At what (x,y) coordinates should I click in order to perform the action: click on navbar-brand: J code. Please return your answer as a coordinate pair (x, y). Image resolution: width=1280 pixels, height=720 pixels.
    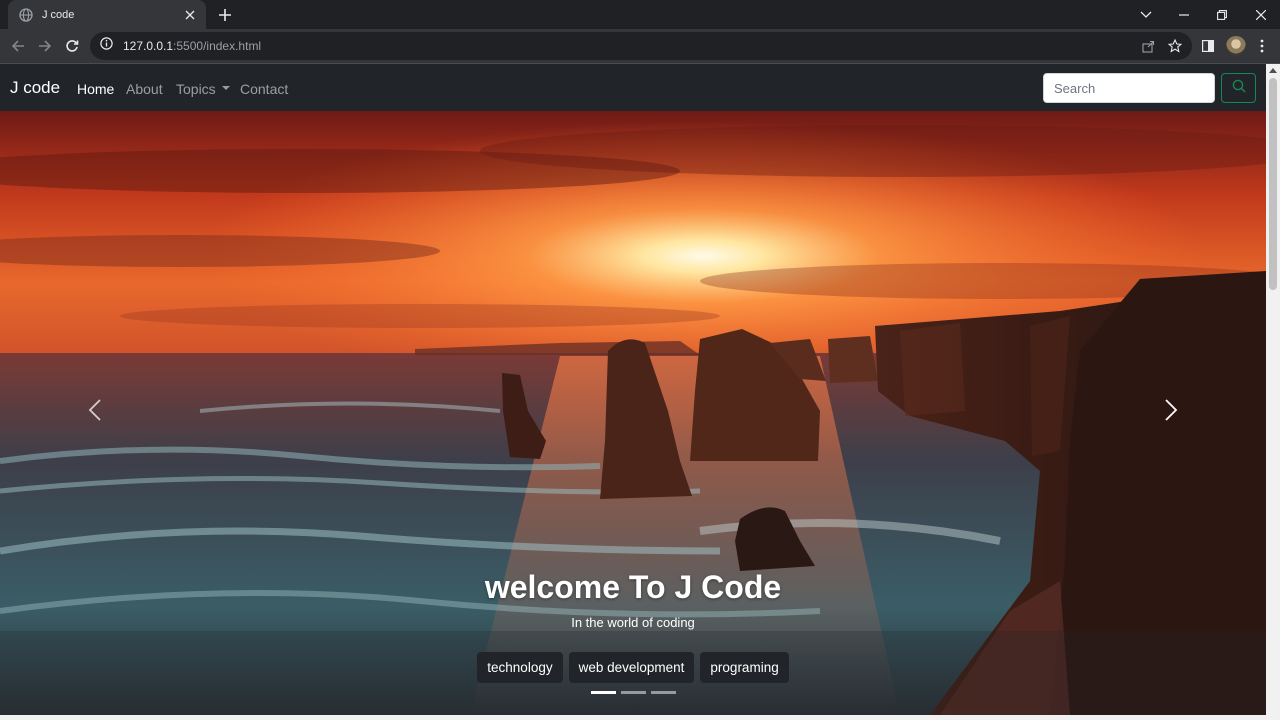
    Looking at the image, I should click on (35, 88).